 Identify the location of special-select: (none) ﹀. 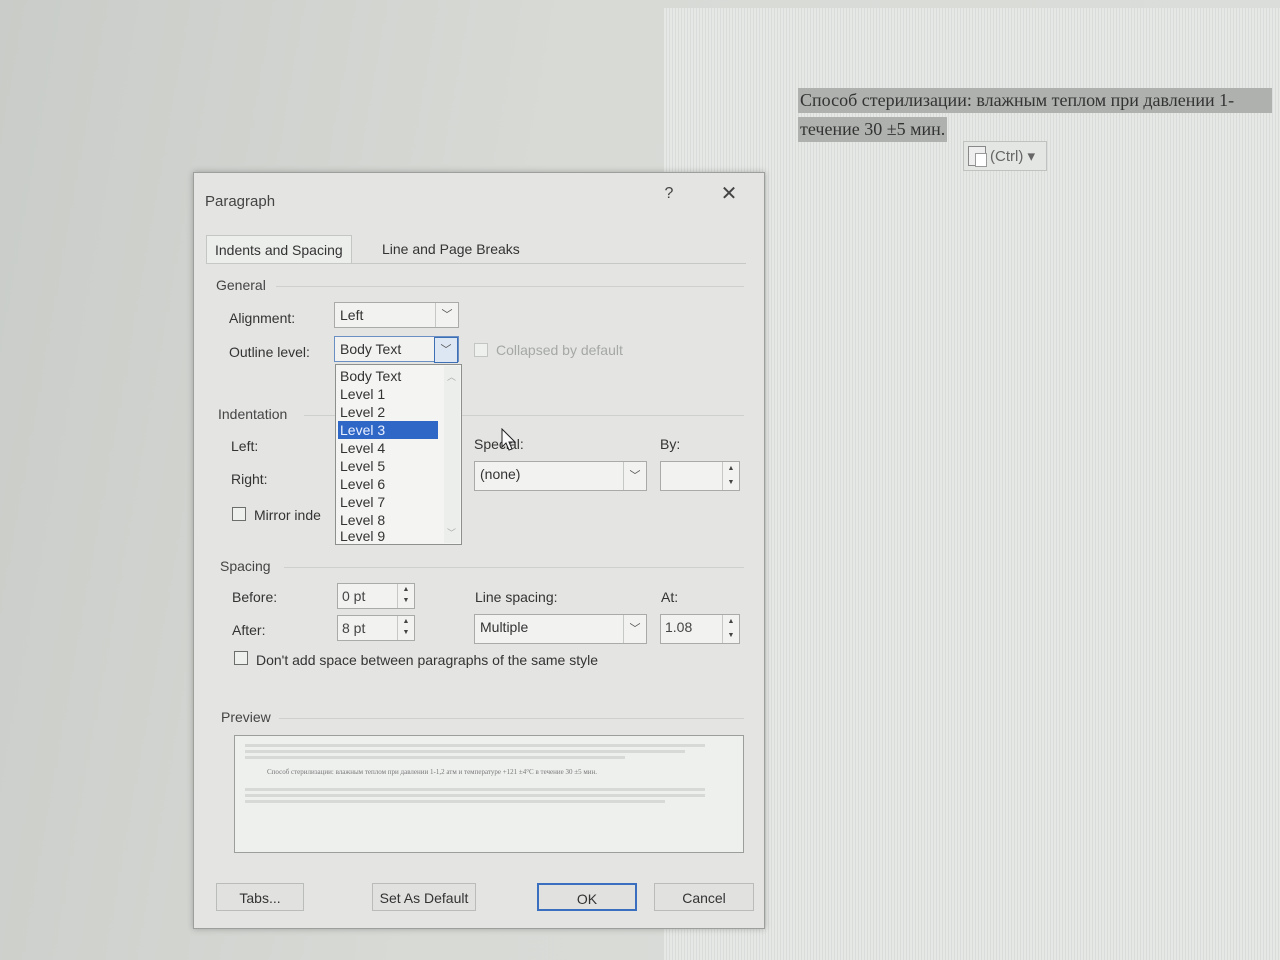
(560, 476).